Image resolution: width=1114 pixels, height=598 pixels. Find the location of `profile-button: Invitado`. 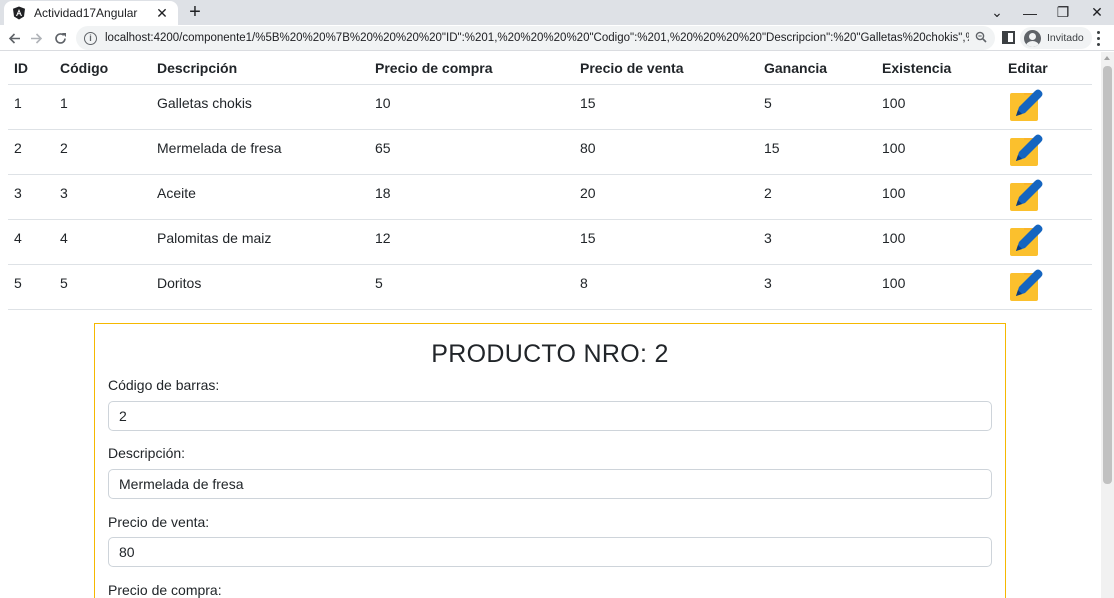

profile-button: Invitado is located at coordinates (1056, 38).